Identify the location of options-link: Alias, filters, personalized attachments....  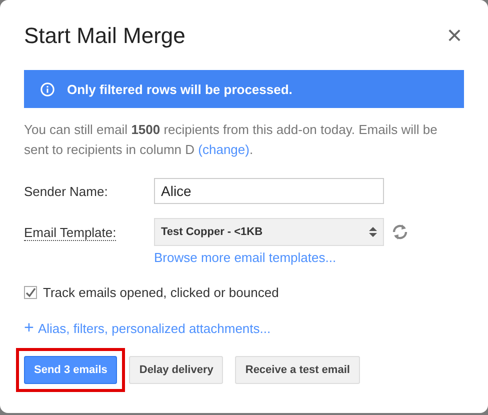
(154, 328).